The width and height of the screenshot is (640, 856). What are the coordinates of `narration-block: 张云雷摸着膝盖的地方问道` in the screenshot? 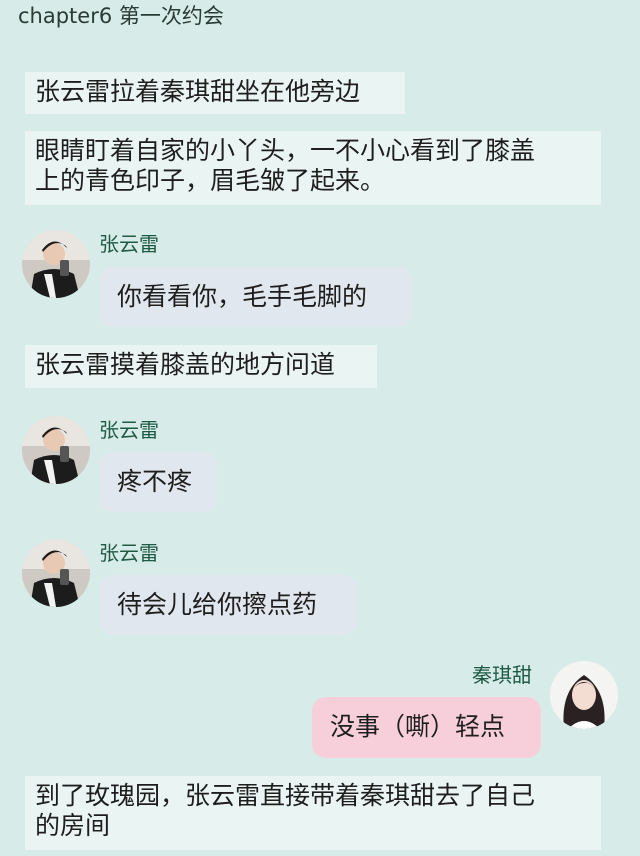 It's located at (201, 366).